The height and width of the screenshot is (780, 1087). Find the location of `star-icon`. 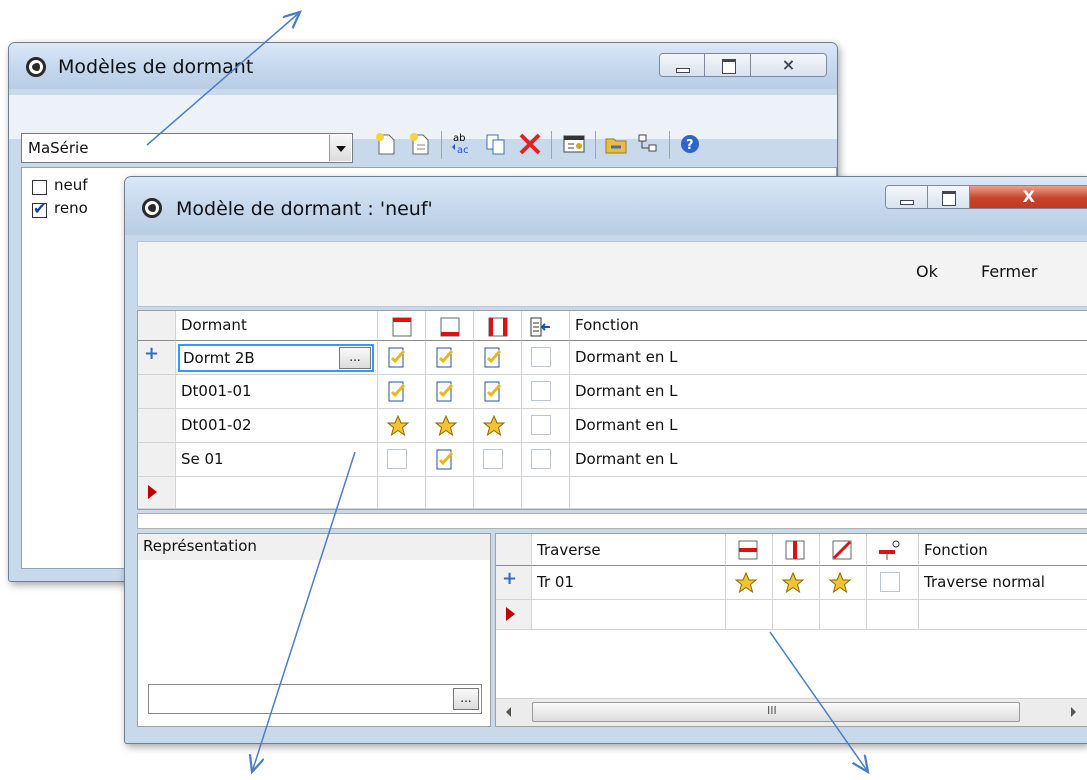

star-icon is located at coordinates (840, 582).